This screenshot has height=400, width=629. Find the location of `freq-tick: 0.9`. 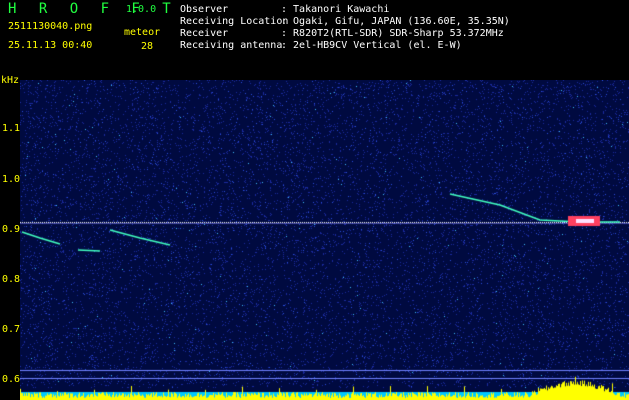

freq-tick: 0.9 is located at coordinates (11, 229).